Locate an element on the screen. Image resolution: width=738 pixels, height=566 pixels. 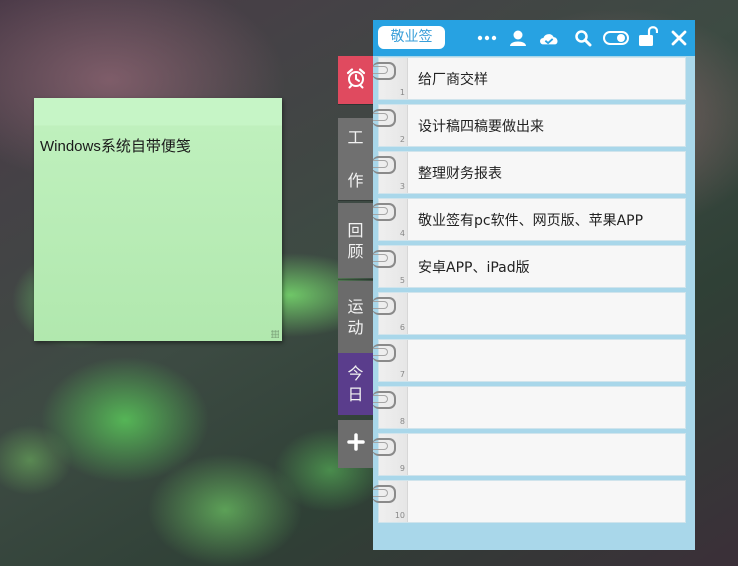
tab-work: 工 作 is located at coordinates (355, 159).